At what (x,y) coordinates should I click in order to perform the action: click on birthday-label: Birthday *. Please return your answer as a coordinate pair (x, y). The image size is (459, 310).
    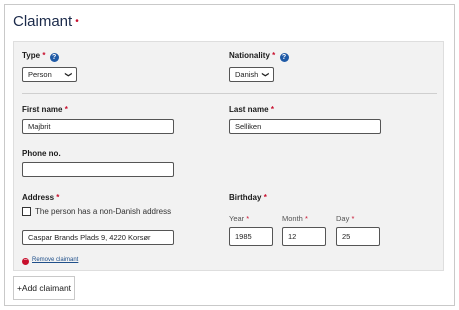
    Looking at the image, I should click on (248, 197).